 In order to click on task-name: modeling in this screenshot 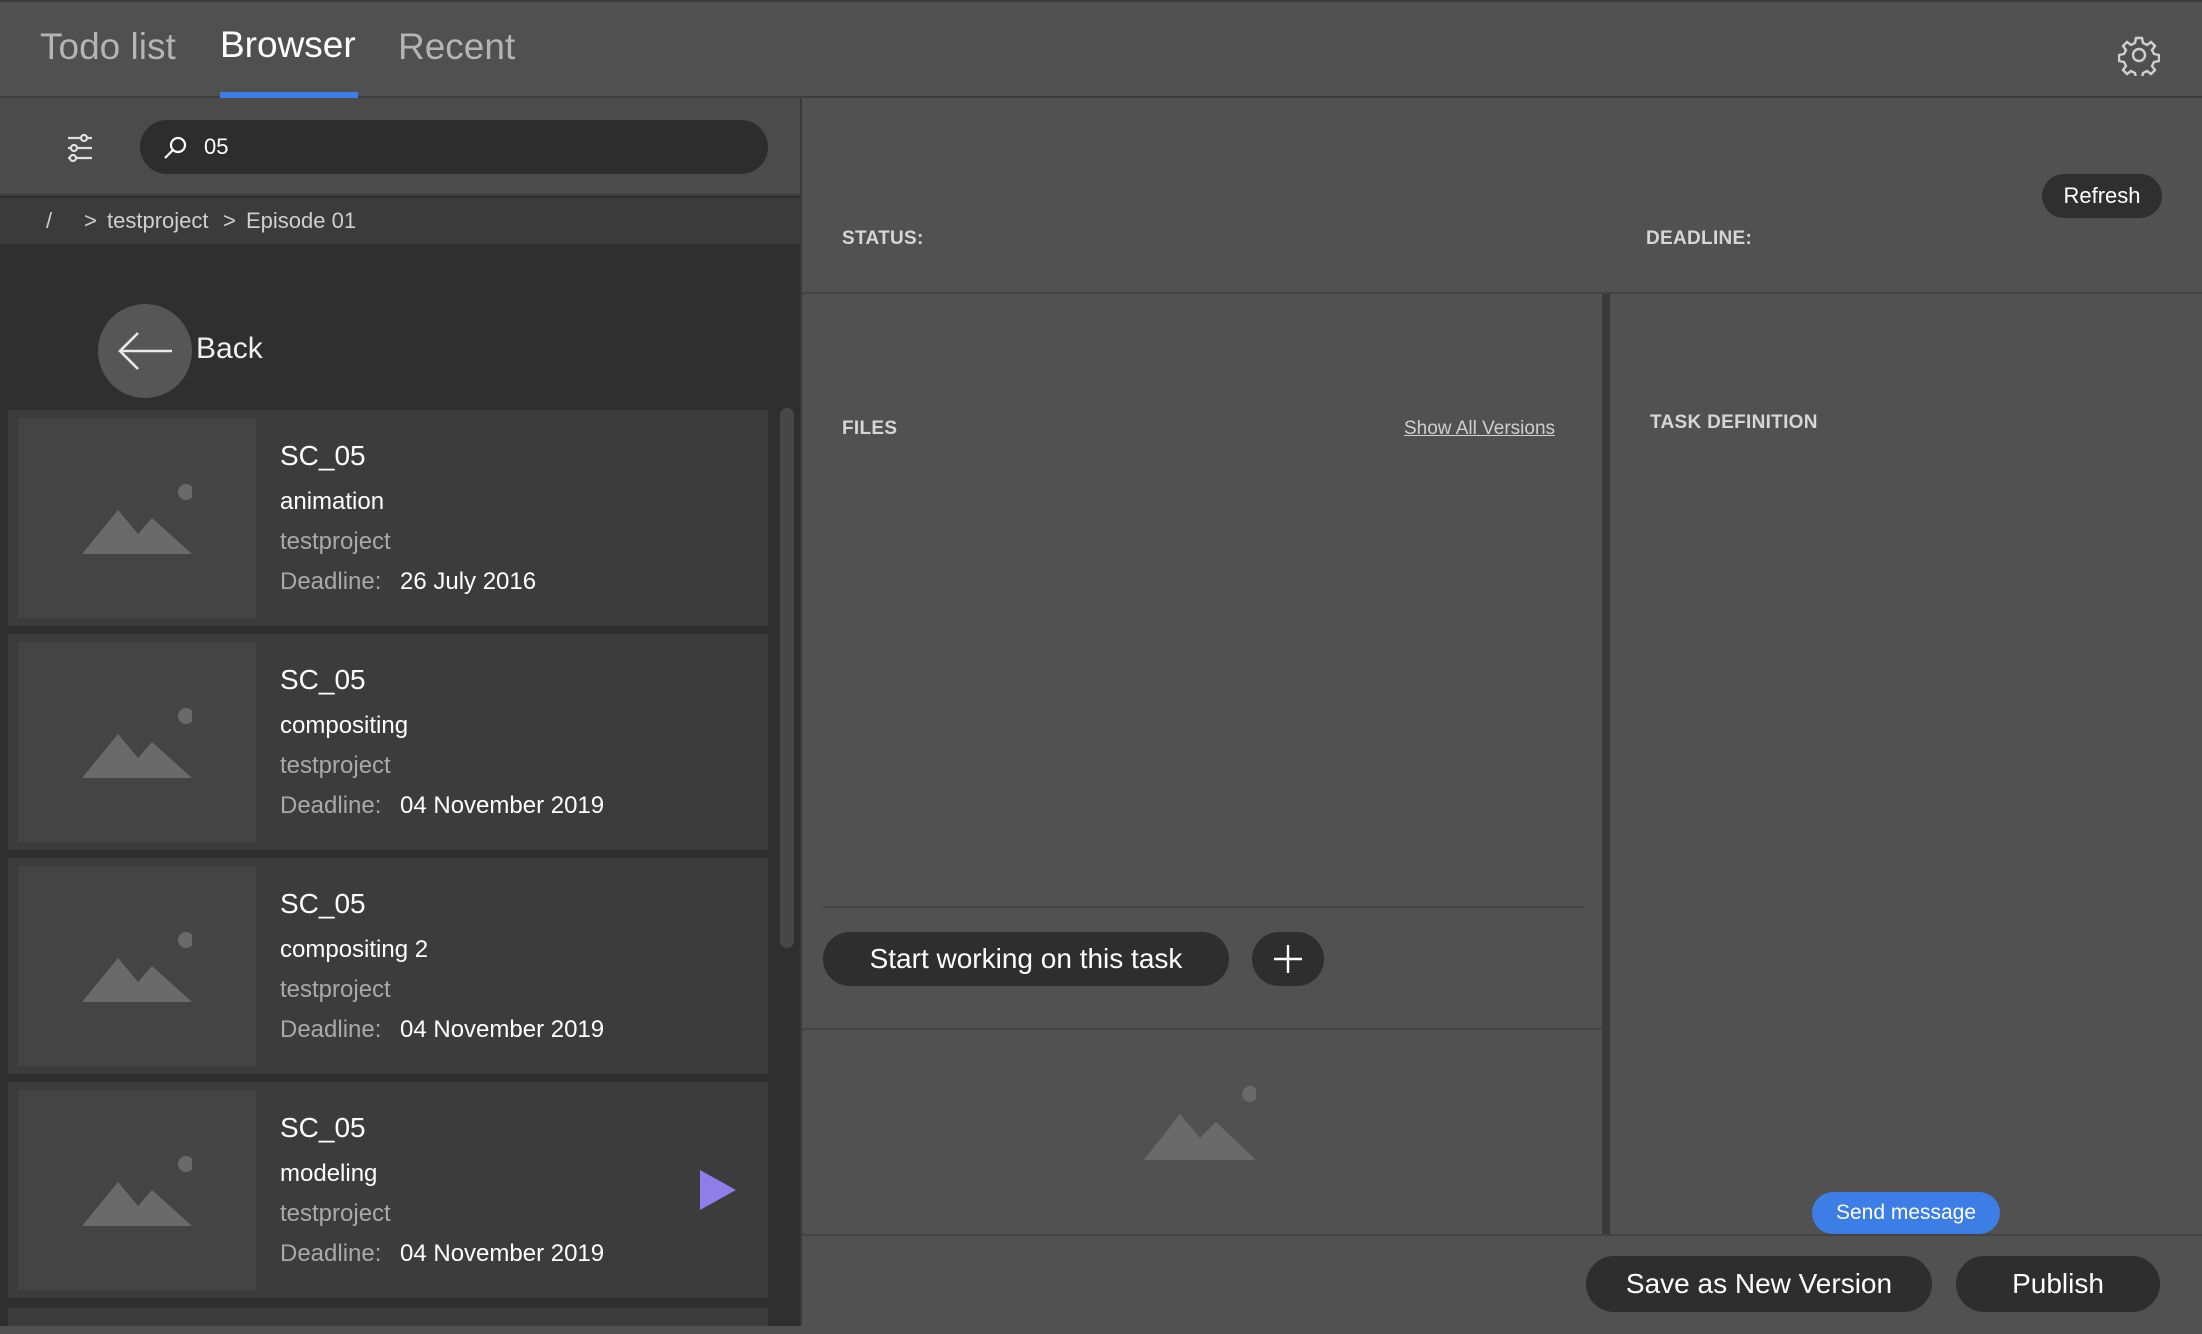, I will do `click(329, 1173)`.